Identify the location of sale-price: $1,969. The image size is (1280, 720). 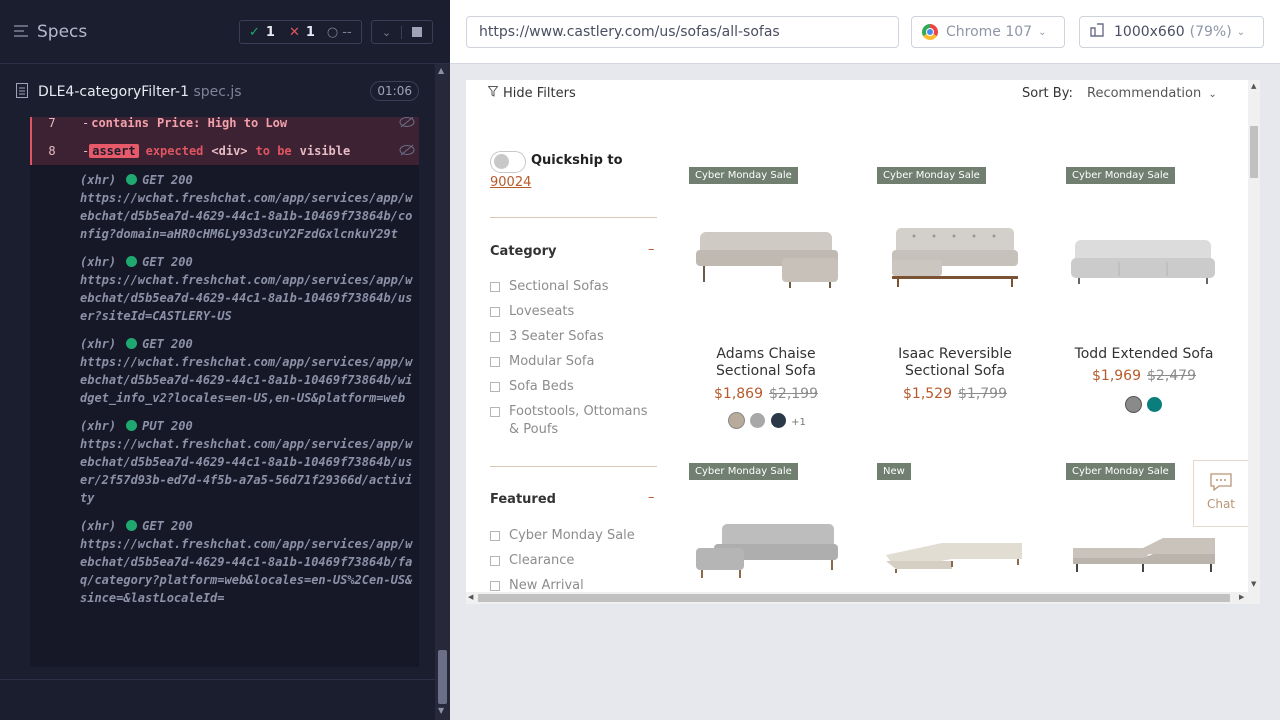
(1116, 376).